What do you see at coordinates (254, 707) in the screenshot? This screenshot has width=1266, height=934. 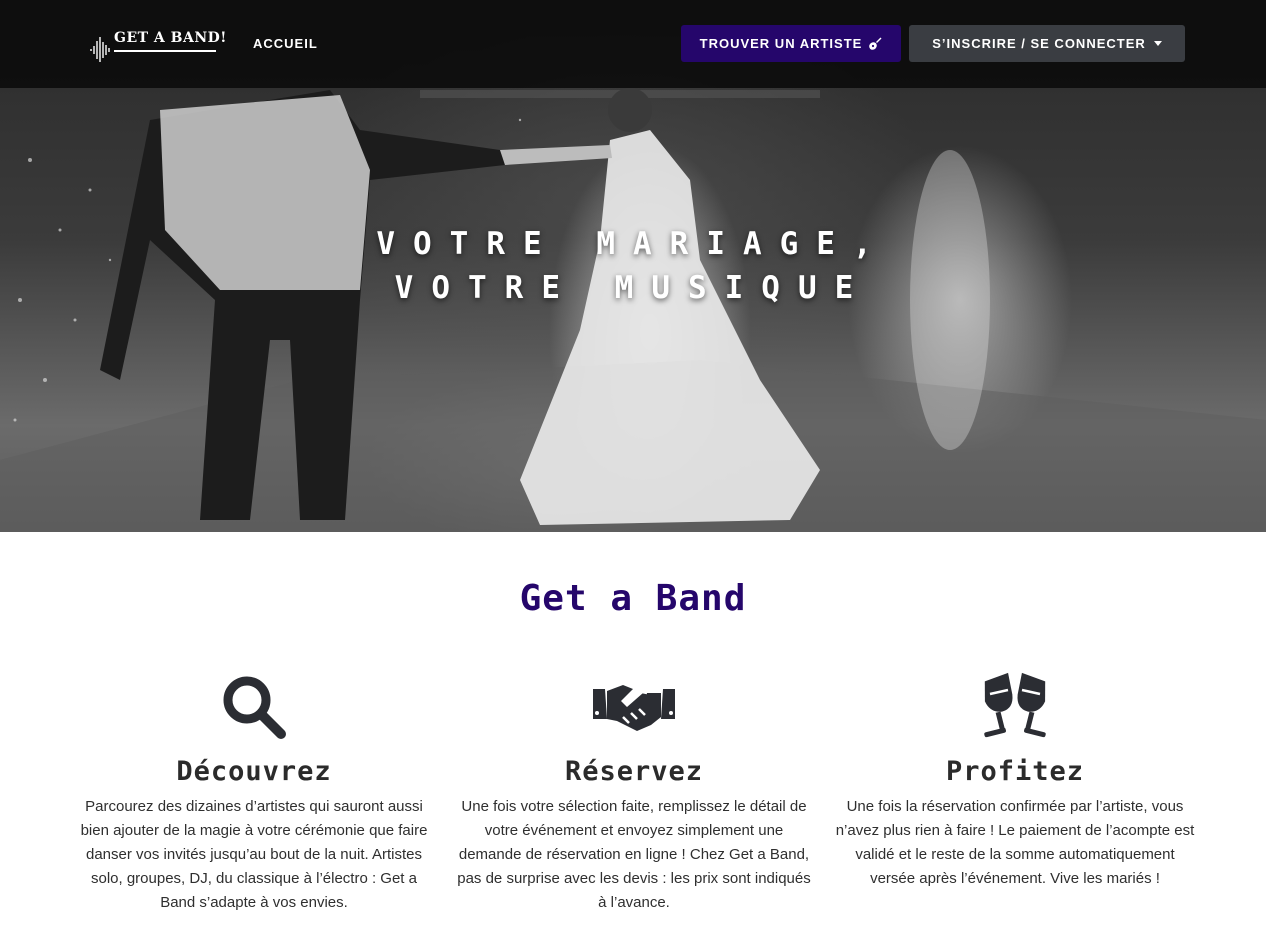 I see `search-icon` at bounding box center [254, 707].